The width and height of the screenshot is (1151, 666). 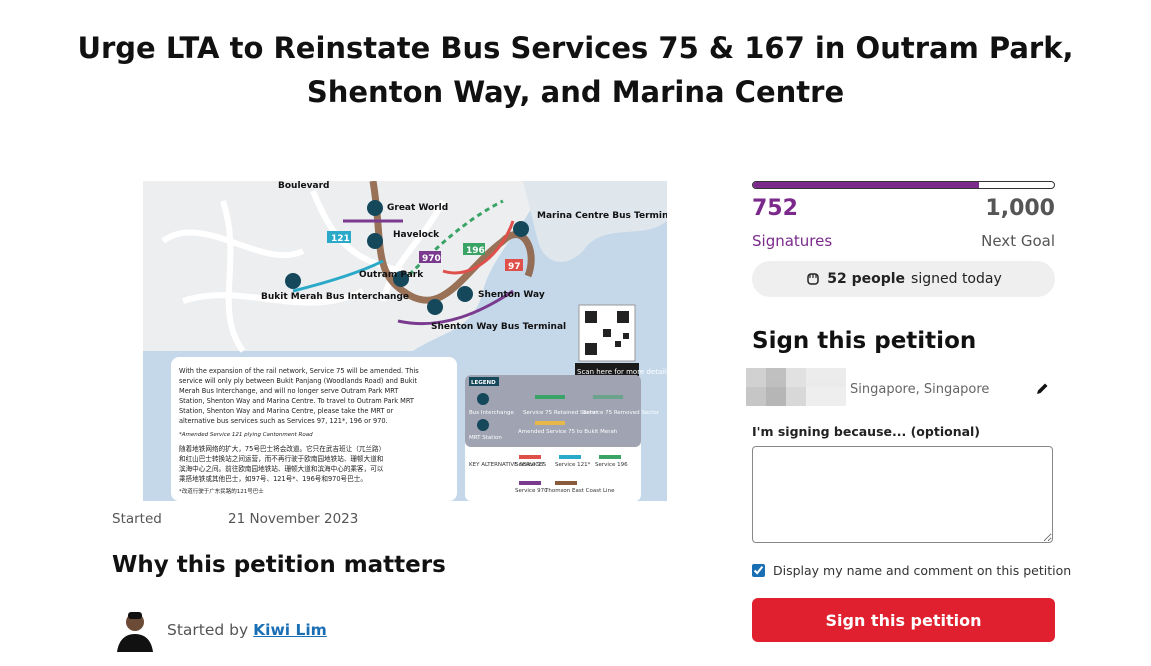 What do you see at coordinates (417, 208) in the screenshot?
I see `map-label-great-world: Great World` at bounding box center [417, 208].